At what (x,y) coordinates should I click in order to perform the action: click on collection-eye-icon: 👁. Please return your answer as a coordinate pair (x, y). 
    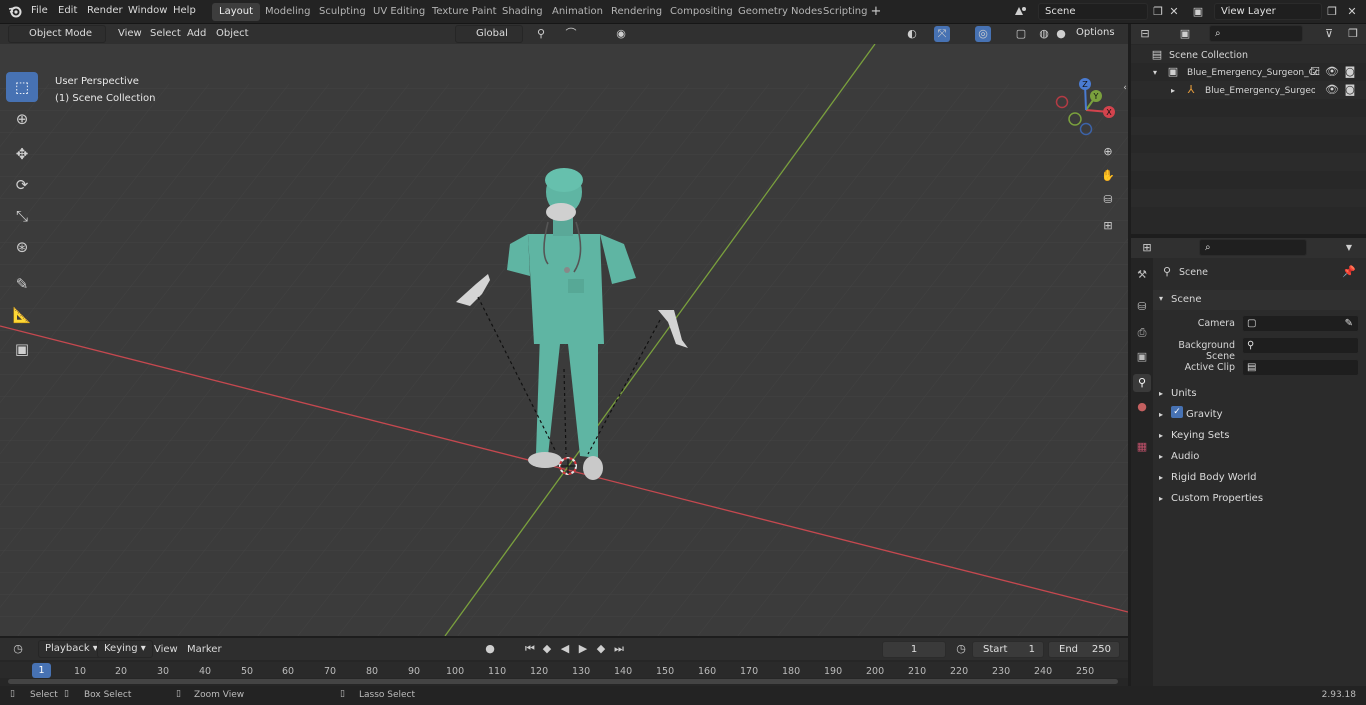
    Looking at the image, I should click on (1332, 72).